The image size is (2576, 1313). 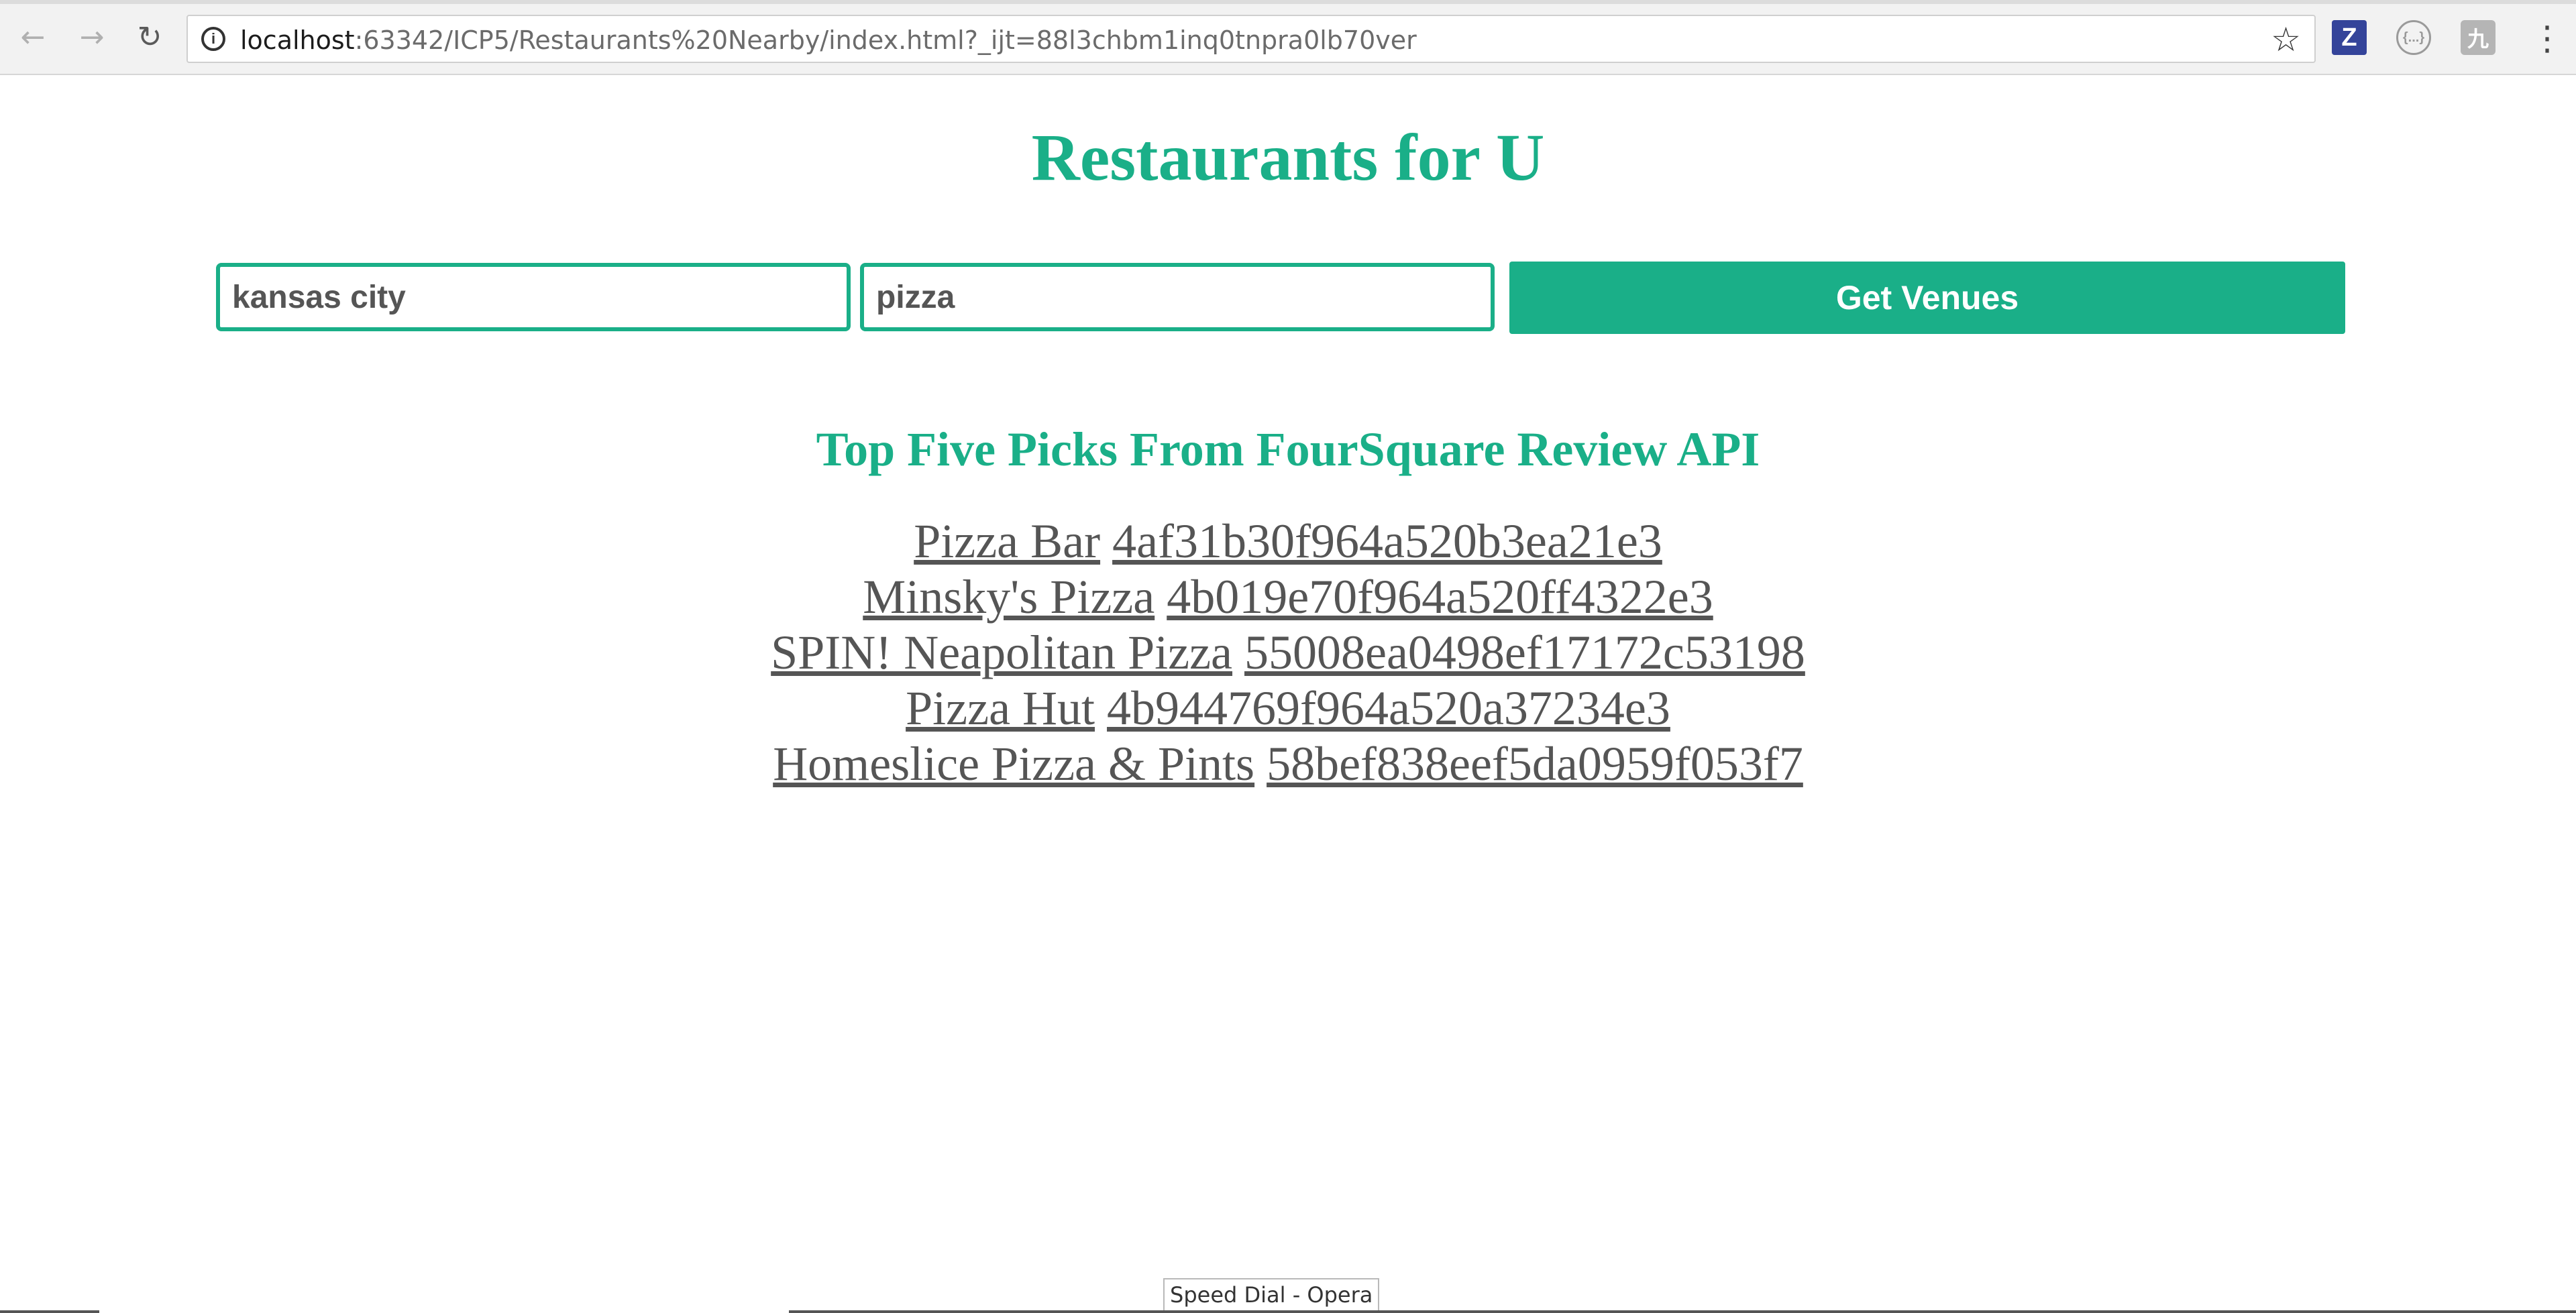 What do you see at coordinates (32, 36) in the screenshot?
I see `back-arrow-icon: ←` at bounding box center [32, 36].